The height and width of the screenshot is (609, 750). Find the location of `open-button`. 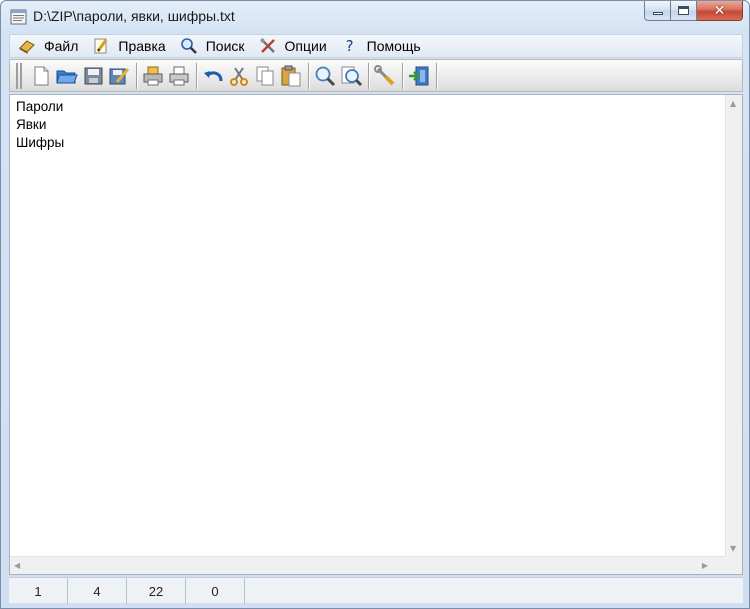

open-button is located at coordinates (67, 76).